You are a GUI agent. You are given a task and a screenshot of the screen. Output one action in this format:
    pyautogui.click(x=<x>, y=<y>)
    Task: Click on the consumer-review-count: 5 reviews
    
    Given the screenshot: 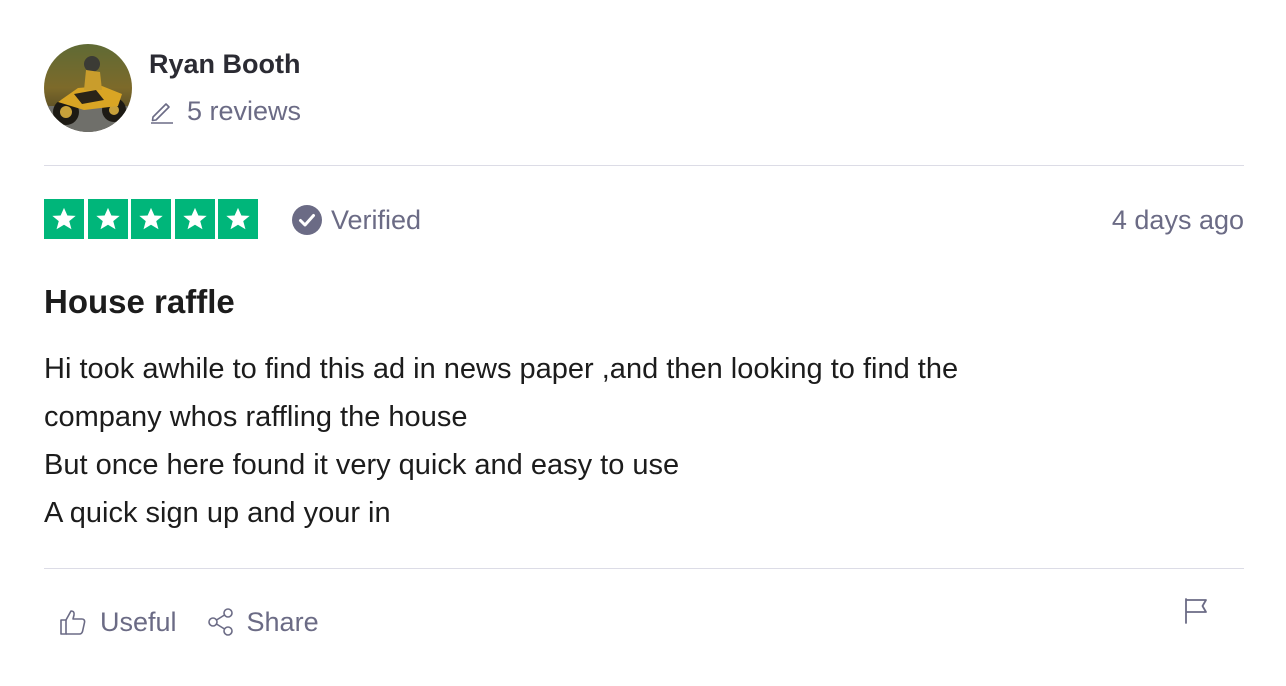 What is the action you would take?
    pyautogui.click(x=225, y=111)
    